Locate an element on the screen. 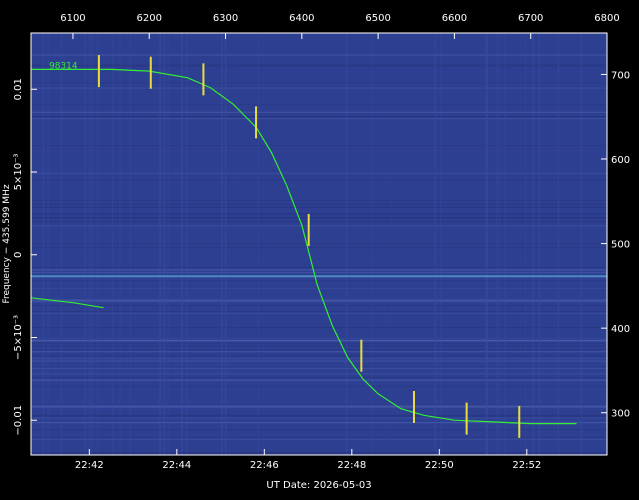 This screenshot has width=639, height=500. y-tick-label: −0.01 is located at coordinates (18, 420).